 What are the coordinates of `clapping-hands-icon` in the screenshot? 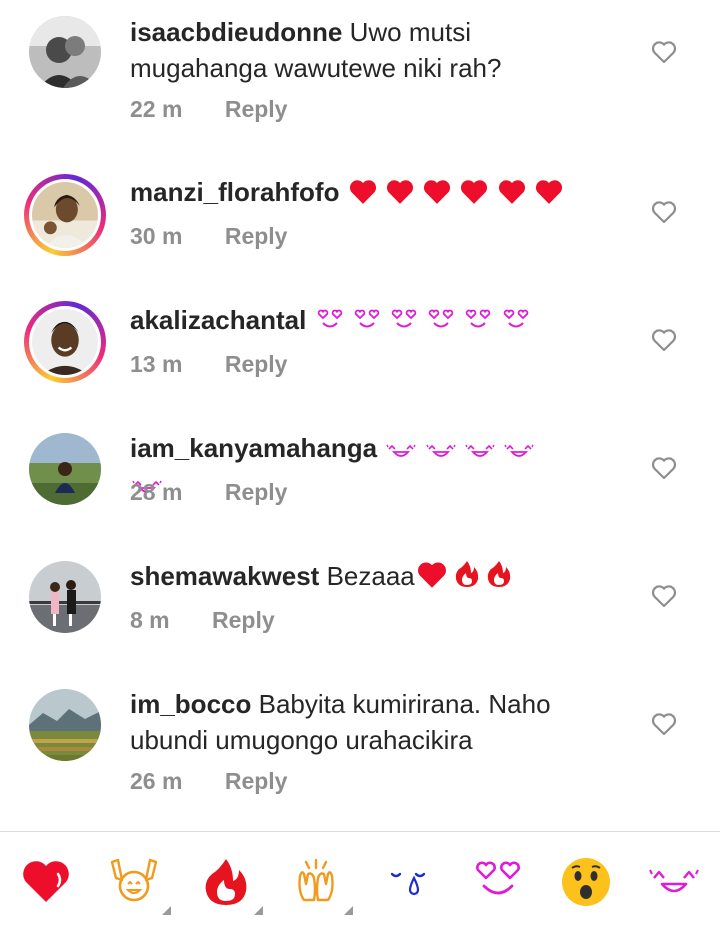 It's located at (316, 880).